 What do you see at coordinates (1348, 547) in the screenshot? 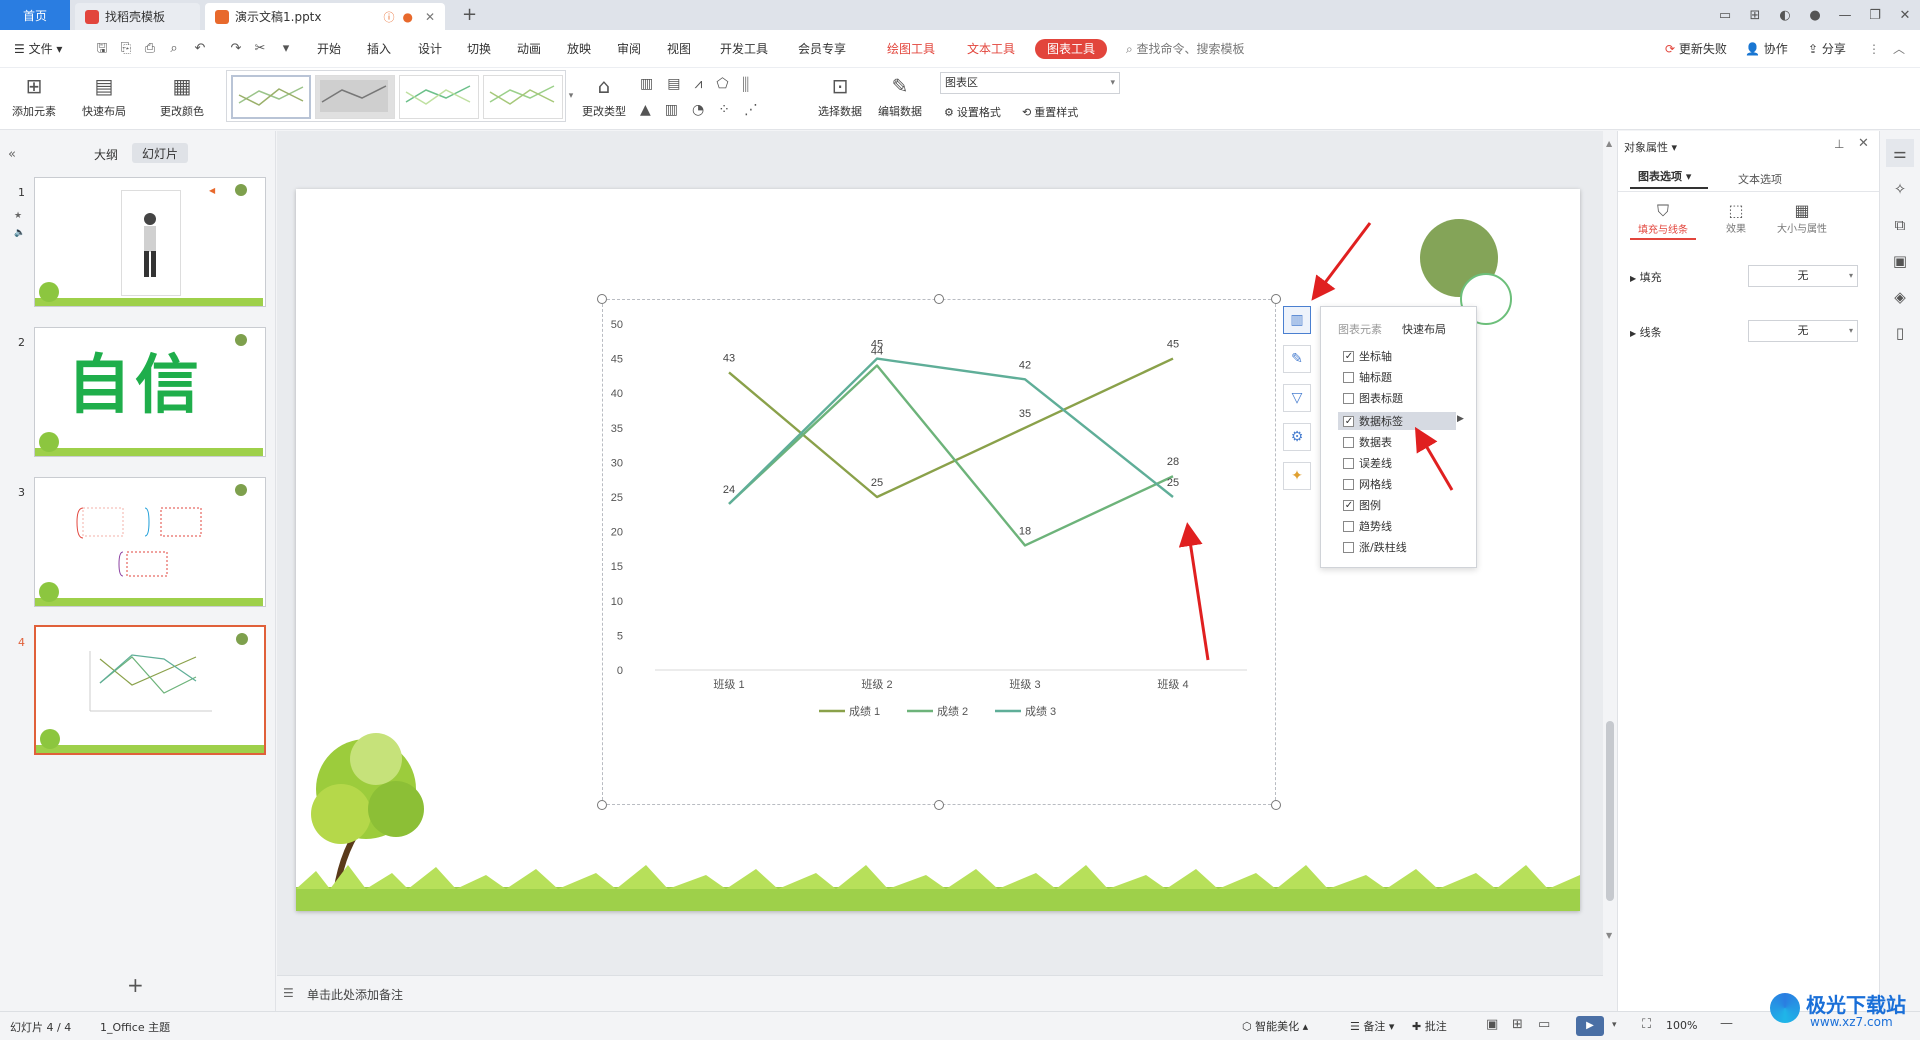
I see `updown-bars-checkbox` at bounding box center [1348, 547].